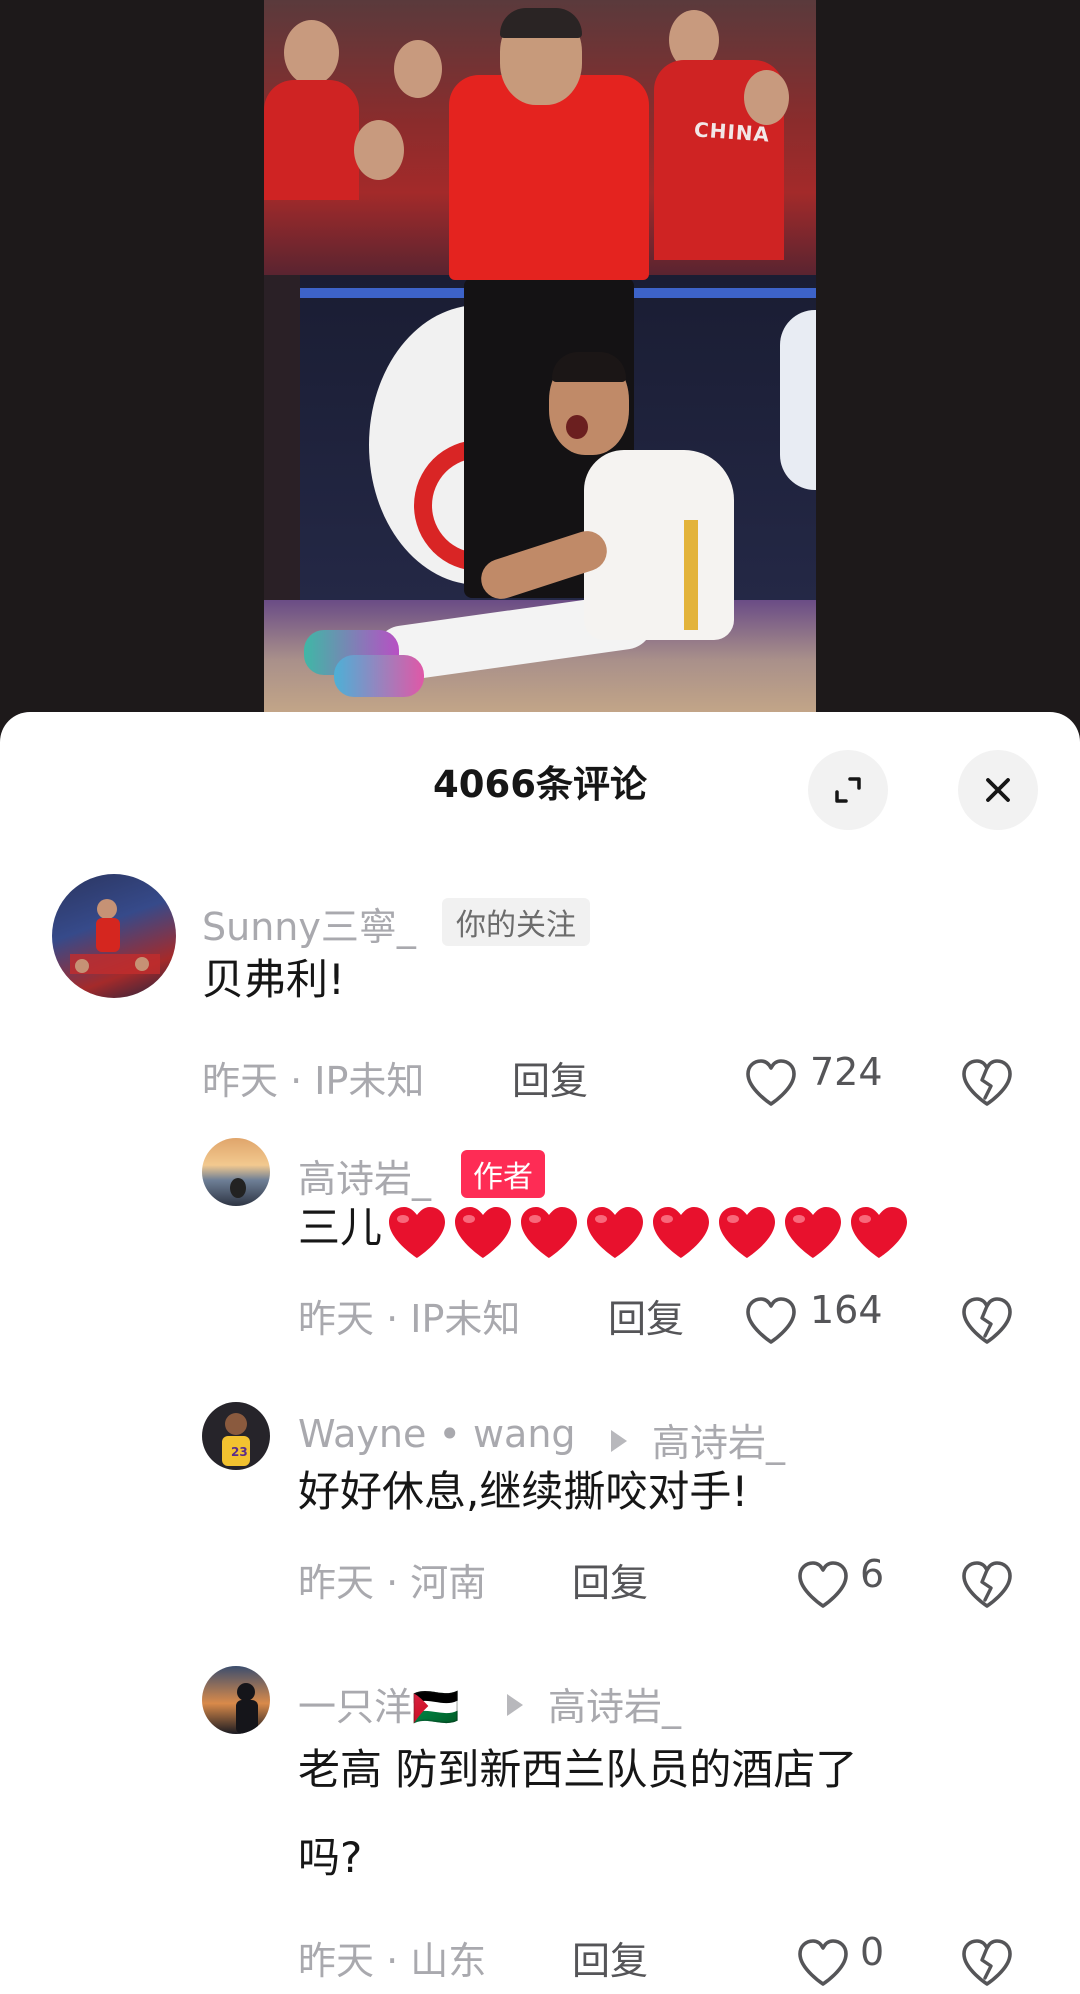 The width and height of the screenshot is (1080, 1994). Describe the element at coordinates (549, 177) in the screenshot. I see `coach-shirt` at that location.